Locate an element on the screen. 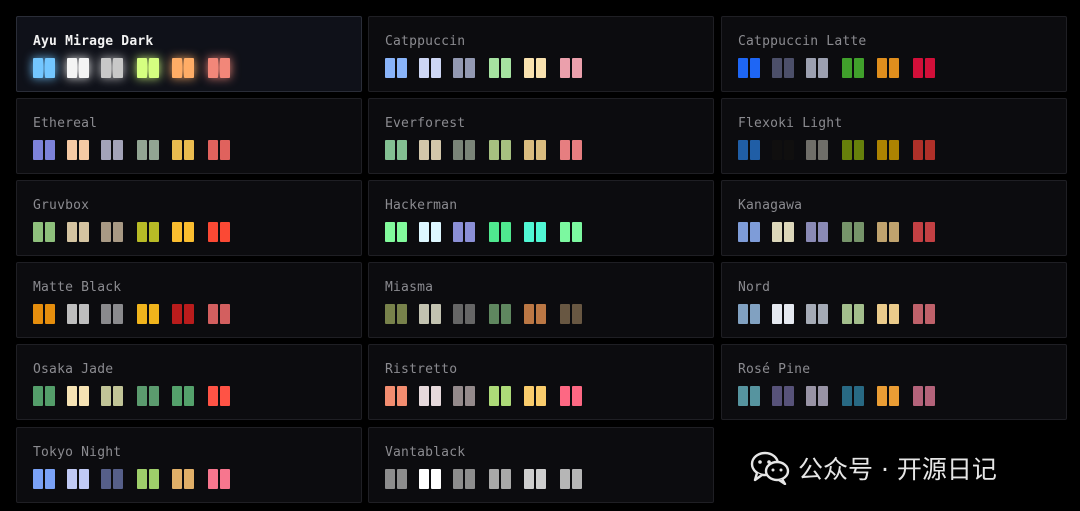  theme-name: Kanagawa is located at coordinates (770, 205).